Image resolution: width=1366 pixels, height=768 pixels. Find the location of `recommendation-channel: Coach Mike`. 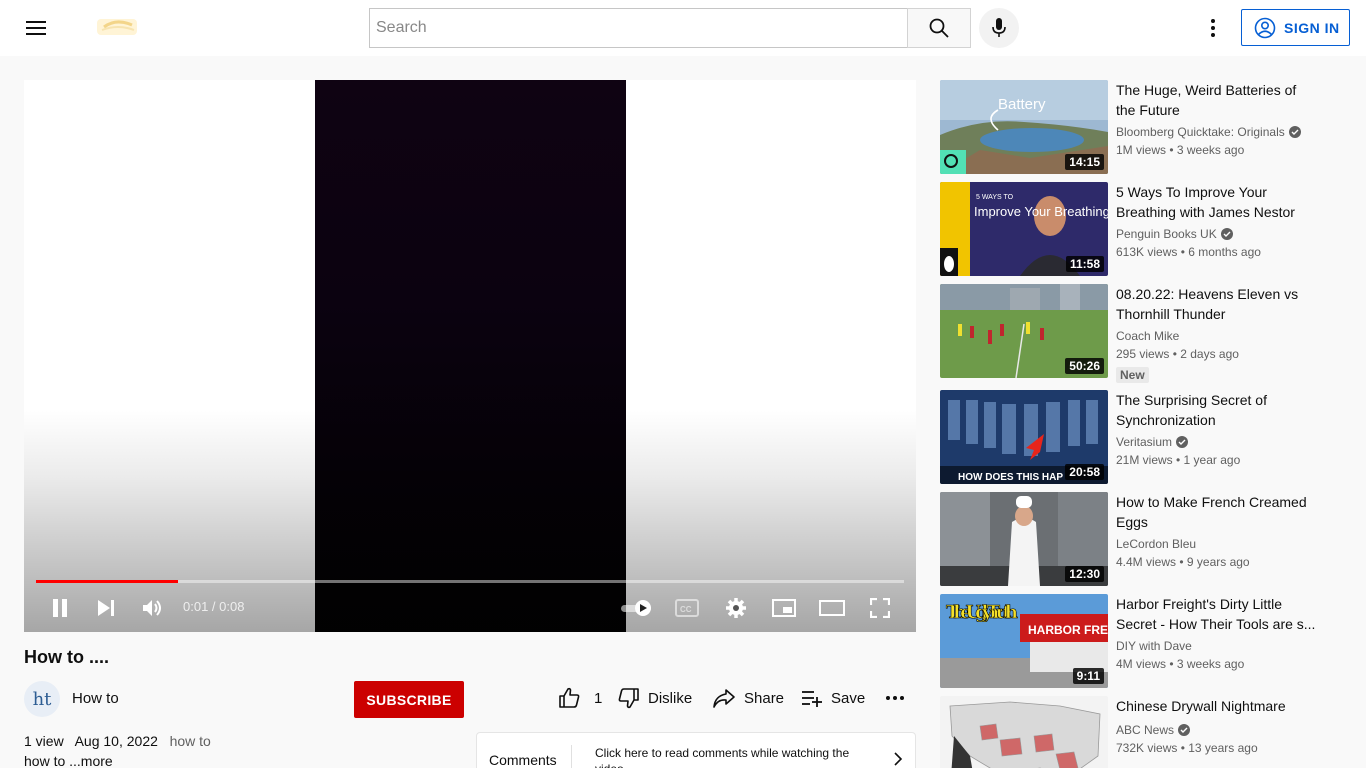

recommendation-channel: Coach Mike is located at coordinates (1147, 336).